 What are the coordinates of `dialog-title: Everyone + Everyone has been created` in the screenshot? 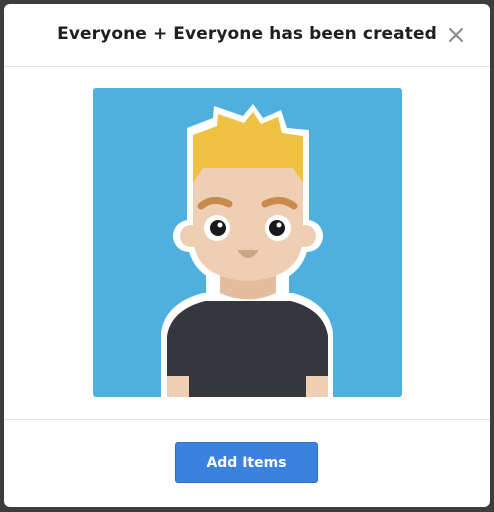 It's located at (247, 34).